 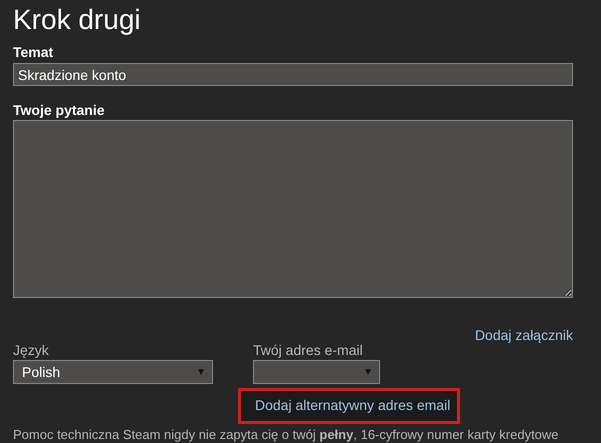 I want to click on subject-field: Skradzione konto, so click(x=293, y=74).